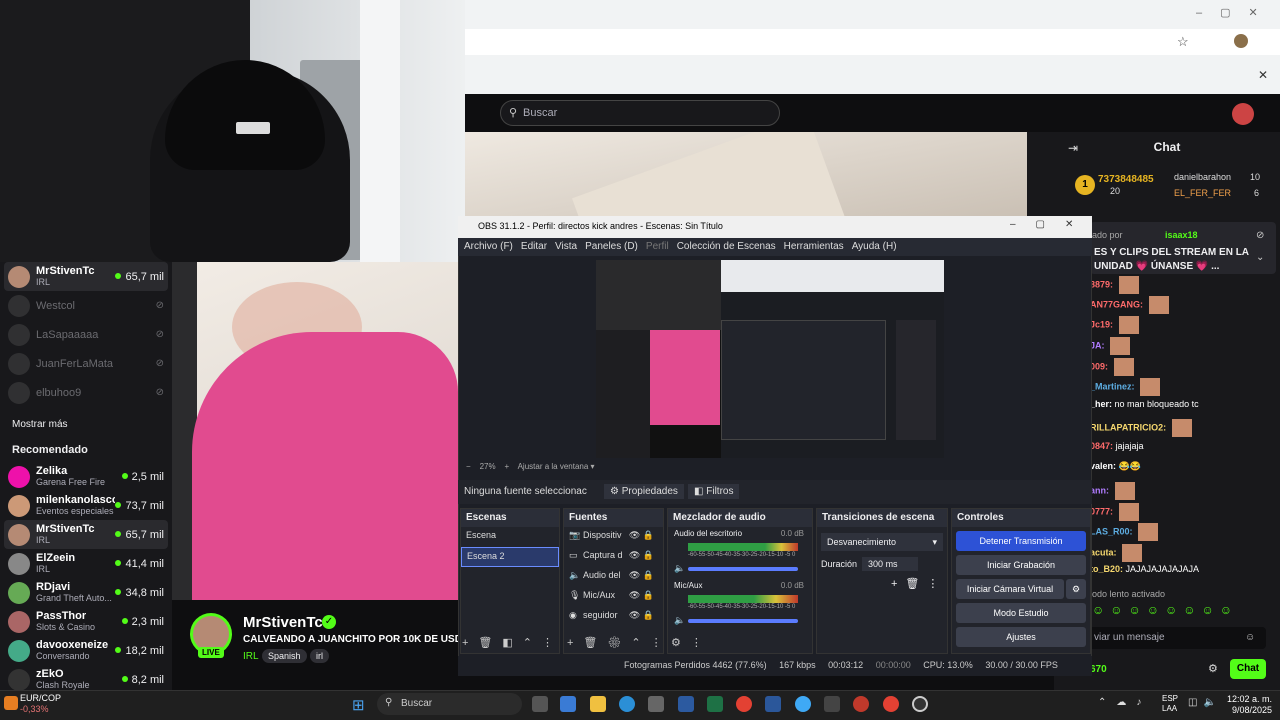  What do you see at coordinates (891, 704) in the screenshot?
I see `chrome-icon` at bounding box center [891, 704].